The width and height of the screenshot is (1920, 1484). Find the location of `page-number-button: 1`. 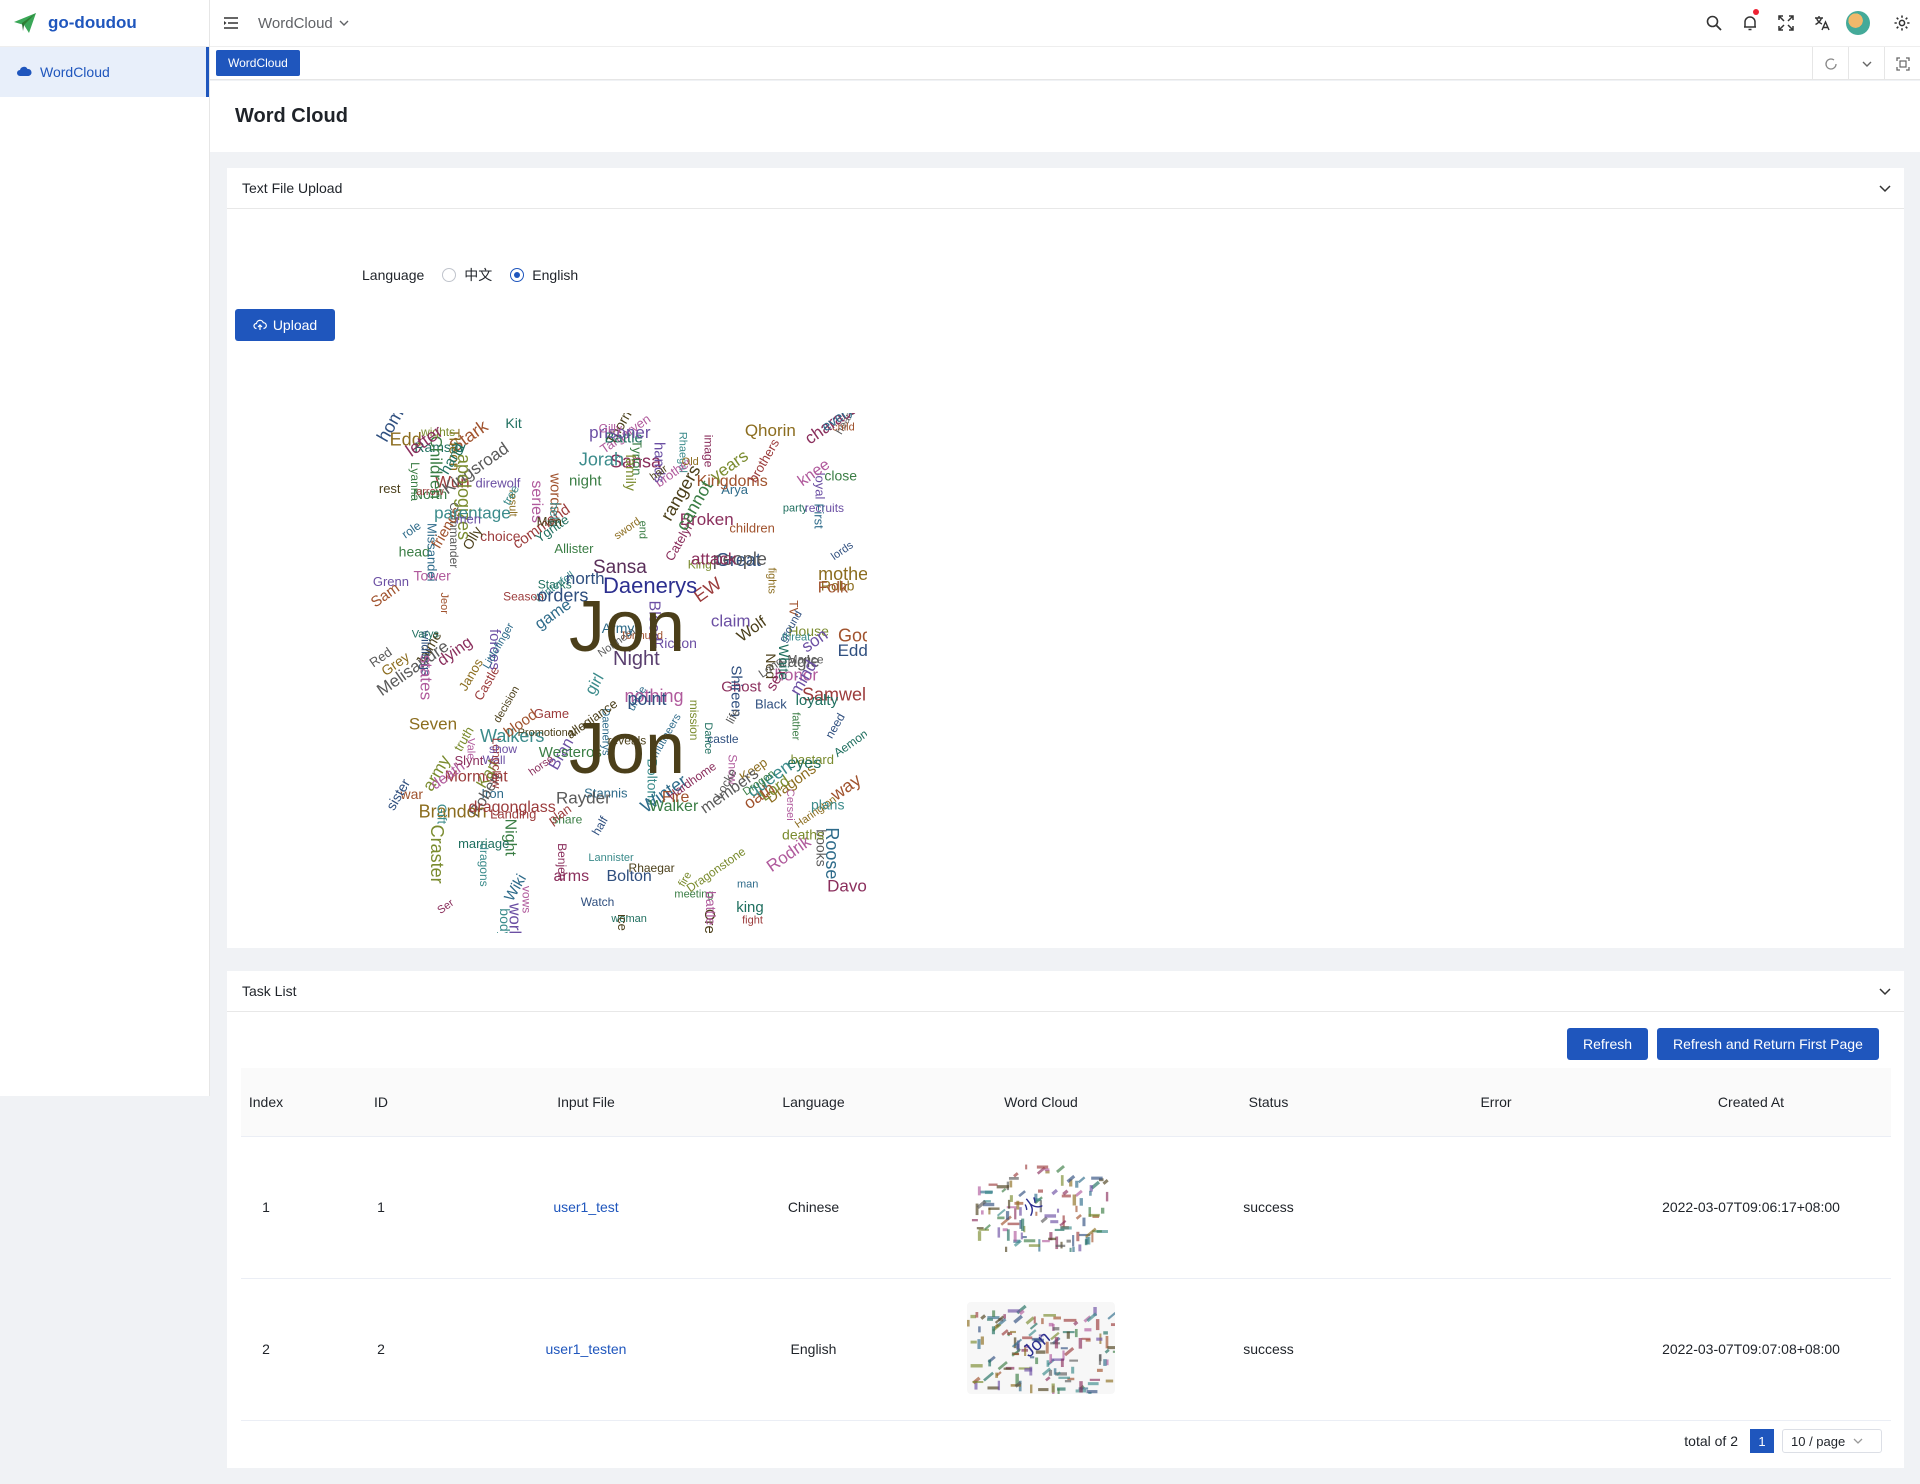

page-number-button: 1 is located at coordinates (1762, 1441).